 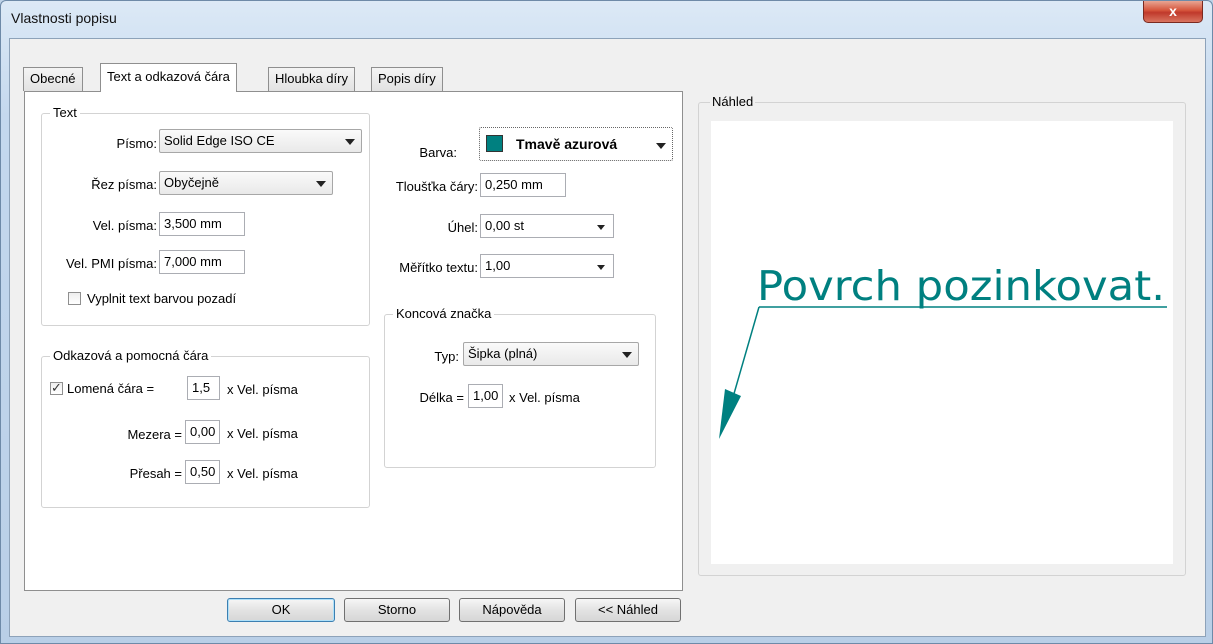 I want to click on broken-line-input: 1,5, so click(x=203, y=388).